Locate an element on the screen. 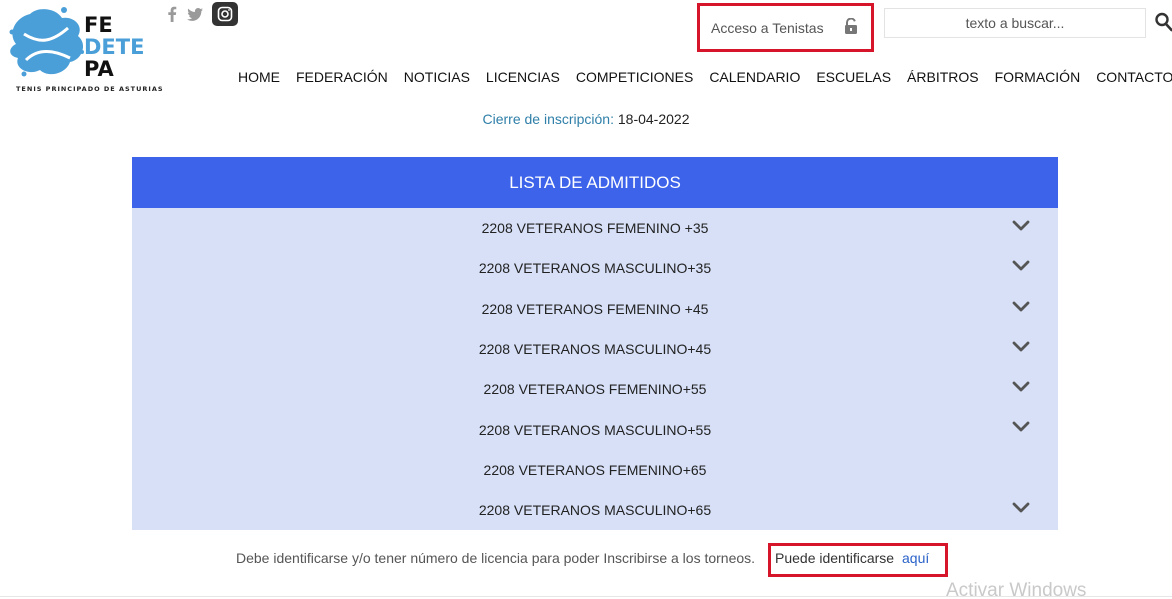  category-label: 2208 VETERANOS MASCULINO+55 is located at coordinates (595, 429).